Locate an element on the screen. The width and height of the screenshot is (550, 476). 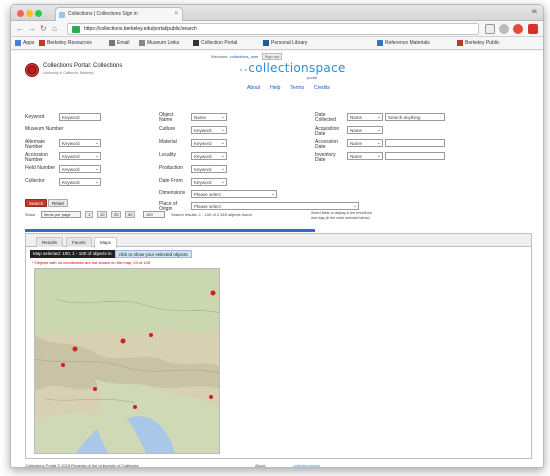
bookmark-item: Personal Library is located at coordinates (285, 43).